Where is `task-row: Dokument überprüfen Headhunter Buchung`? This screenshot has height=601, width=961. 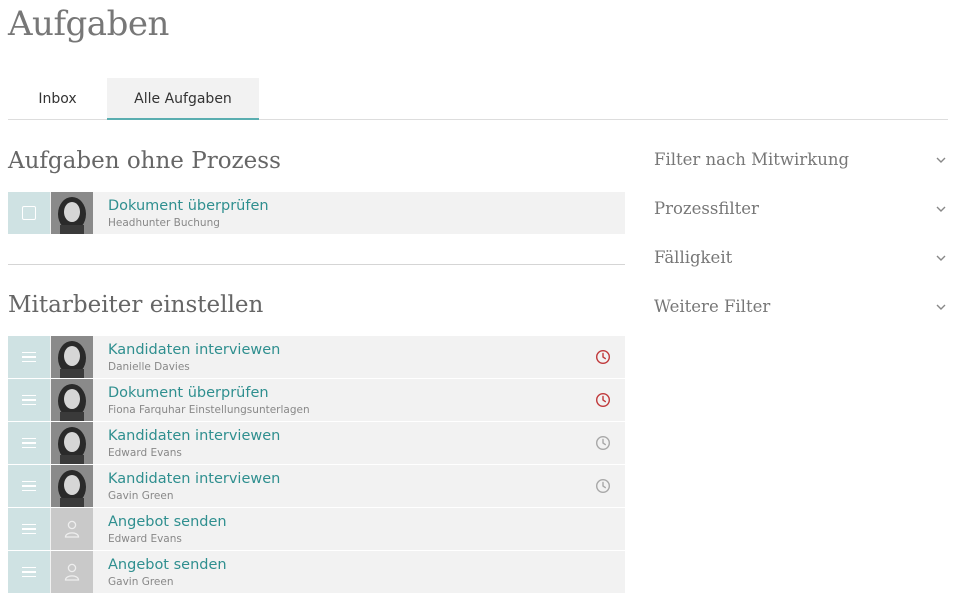
task-row: Dokument überprüfen Headhunter Buchung is located at coordinates (316, 213).